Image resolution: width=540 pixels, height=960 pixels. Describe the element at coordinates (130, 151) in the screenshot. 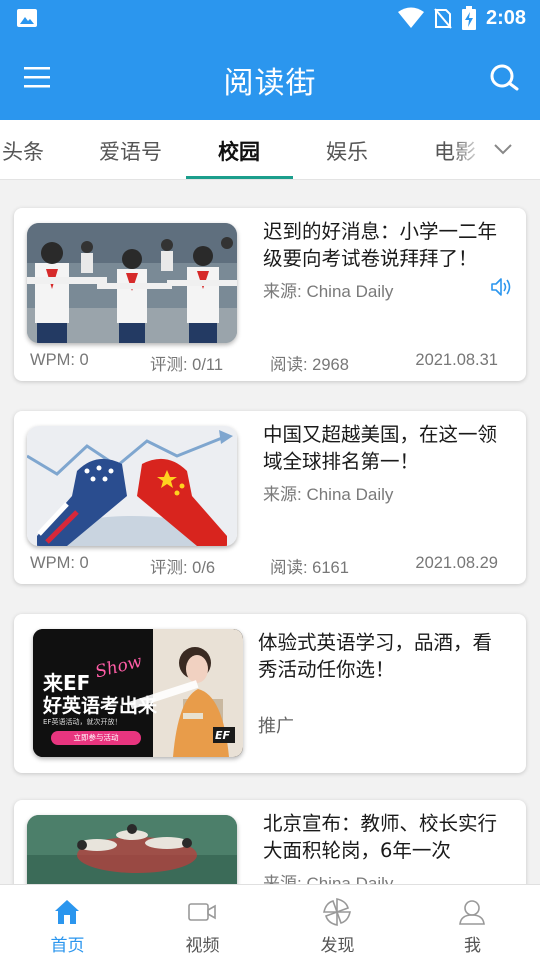

I see `tab-aiyu: 爱语号` at that location.